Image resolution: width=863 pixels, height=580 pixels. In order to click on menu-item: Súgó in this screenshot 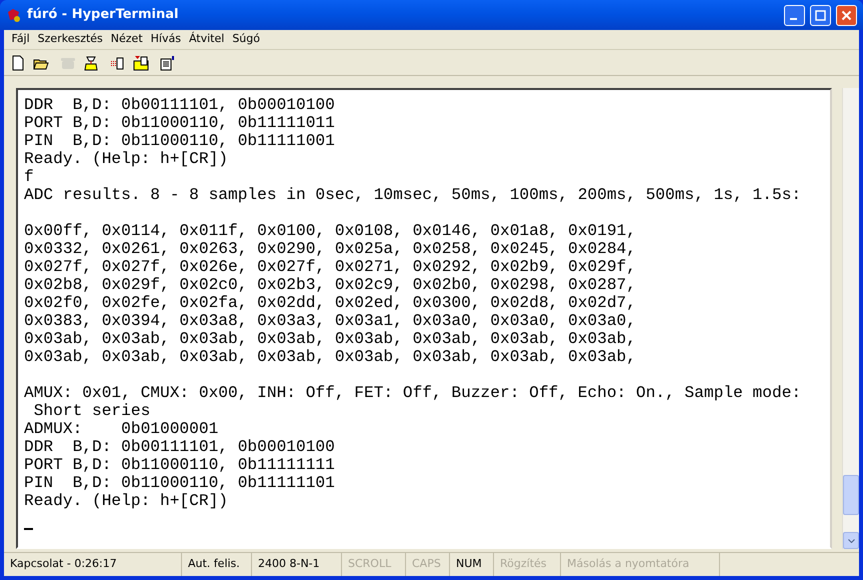, I will do `click(246, 39)`.